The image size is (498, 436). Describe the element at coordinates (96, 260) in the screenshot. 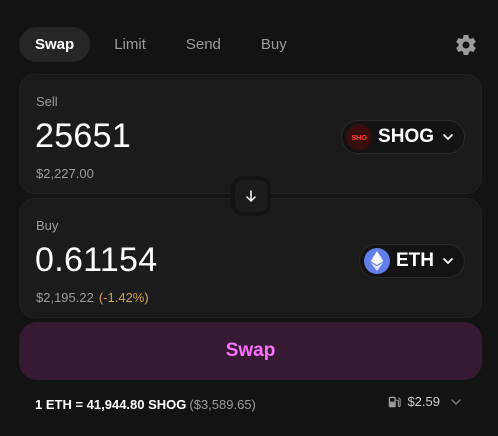

I see `buy-amount-input: 0.61154` at that location.